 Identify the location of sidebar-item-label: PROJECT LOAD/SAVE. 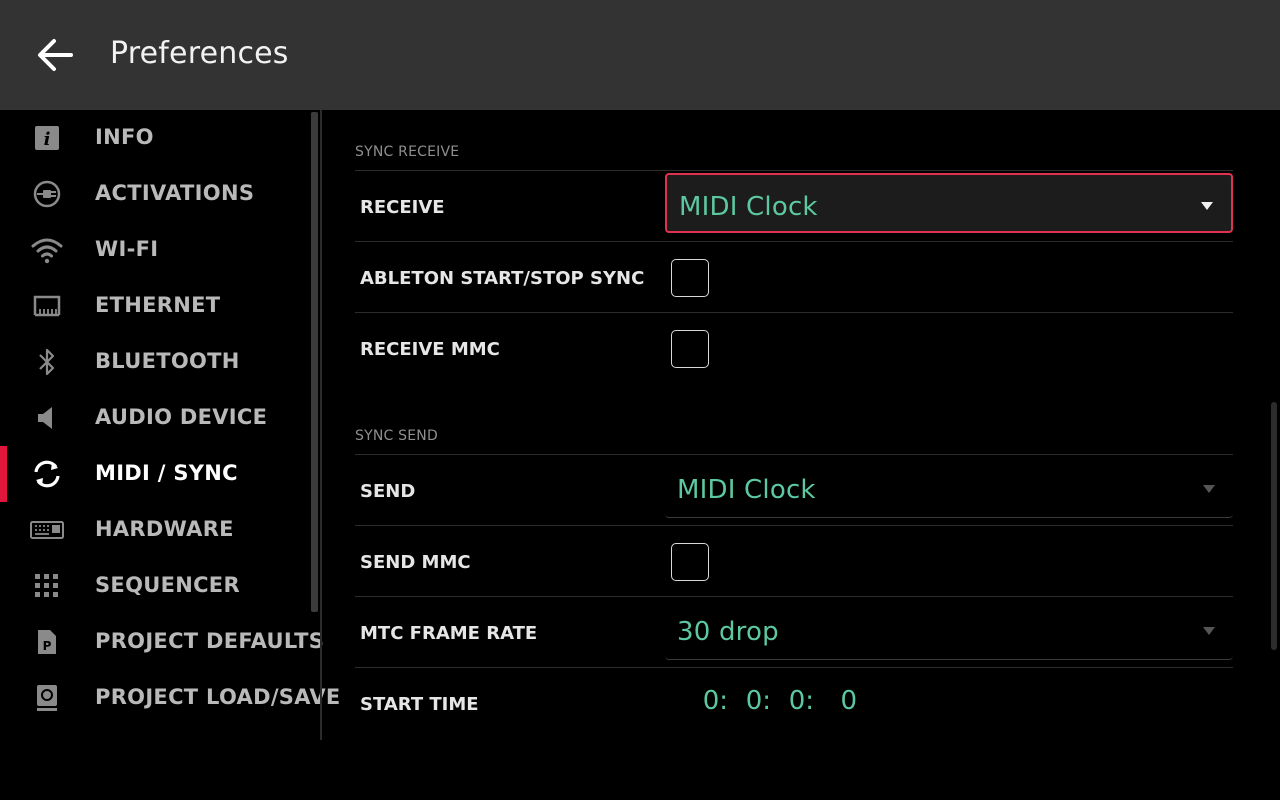
(218, 697).